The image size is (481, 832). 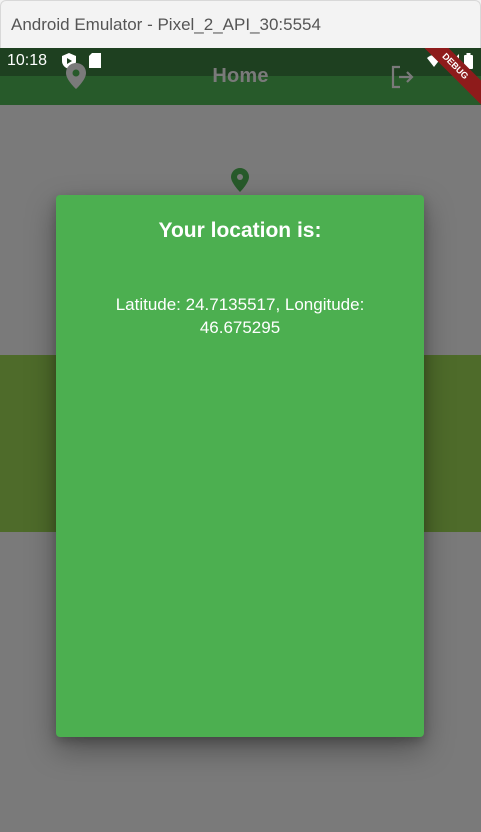 I want to click on dialog-title: Your location is:, so click(x=240, y=230).